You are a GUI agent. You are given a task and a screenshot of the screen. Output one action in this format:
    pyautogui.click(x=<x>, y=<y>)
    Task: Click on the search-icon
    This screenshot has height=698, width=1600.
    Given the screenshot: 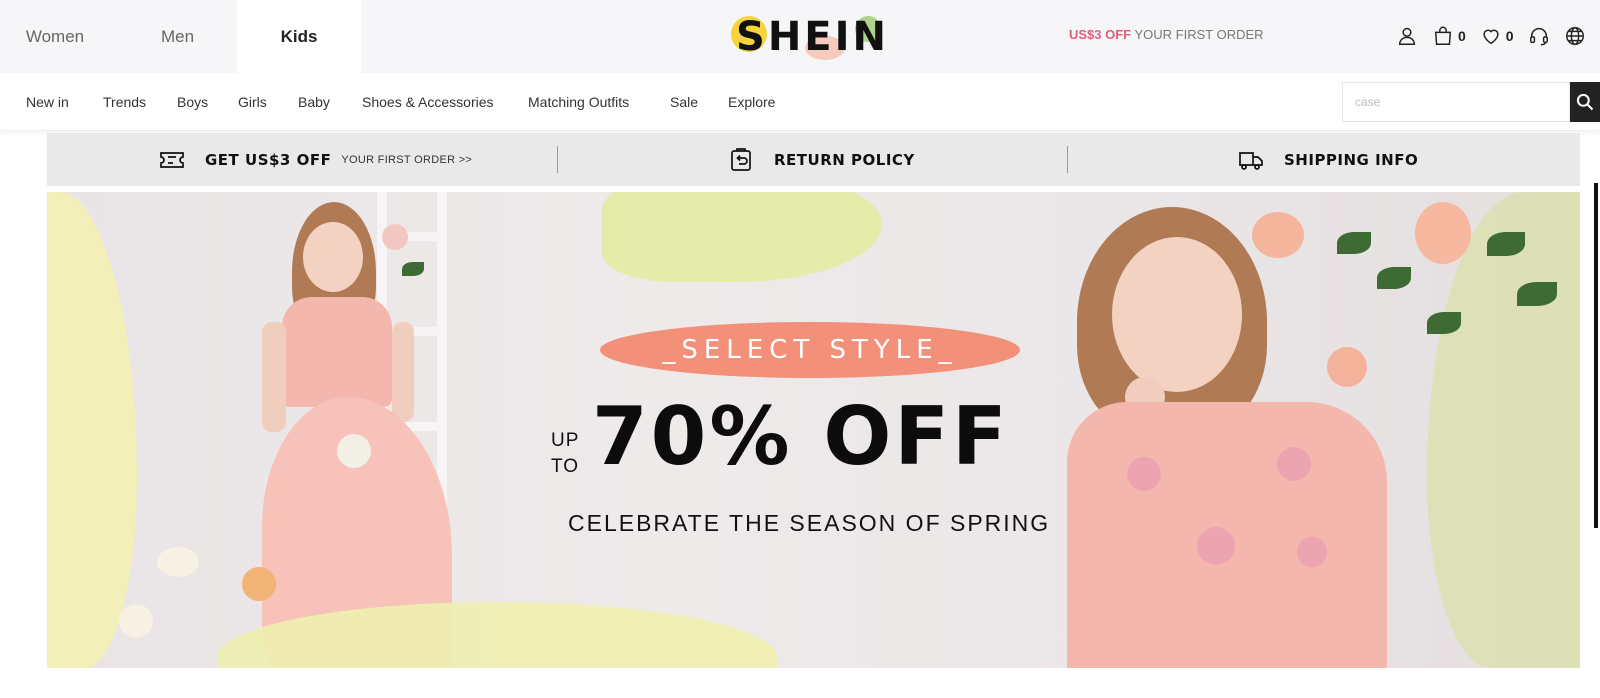 What is the action you would take?
    pyautogui.click(x=1585, y=102)
    